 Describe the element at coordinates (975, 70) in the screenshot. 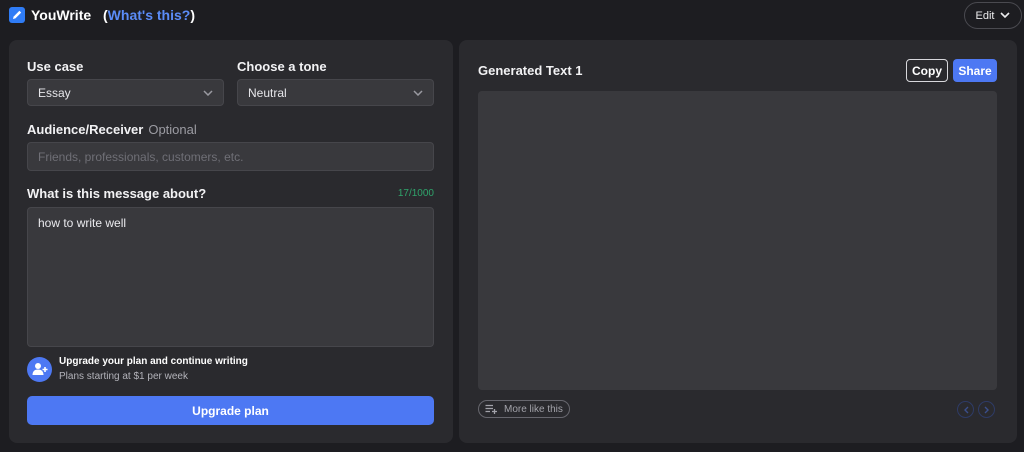

I see `share-button: Share` at that location.